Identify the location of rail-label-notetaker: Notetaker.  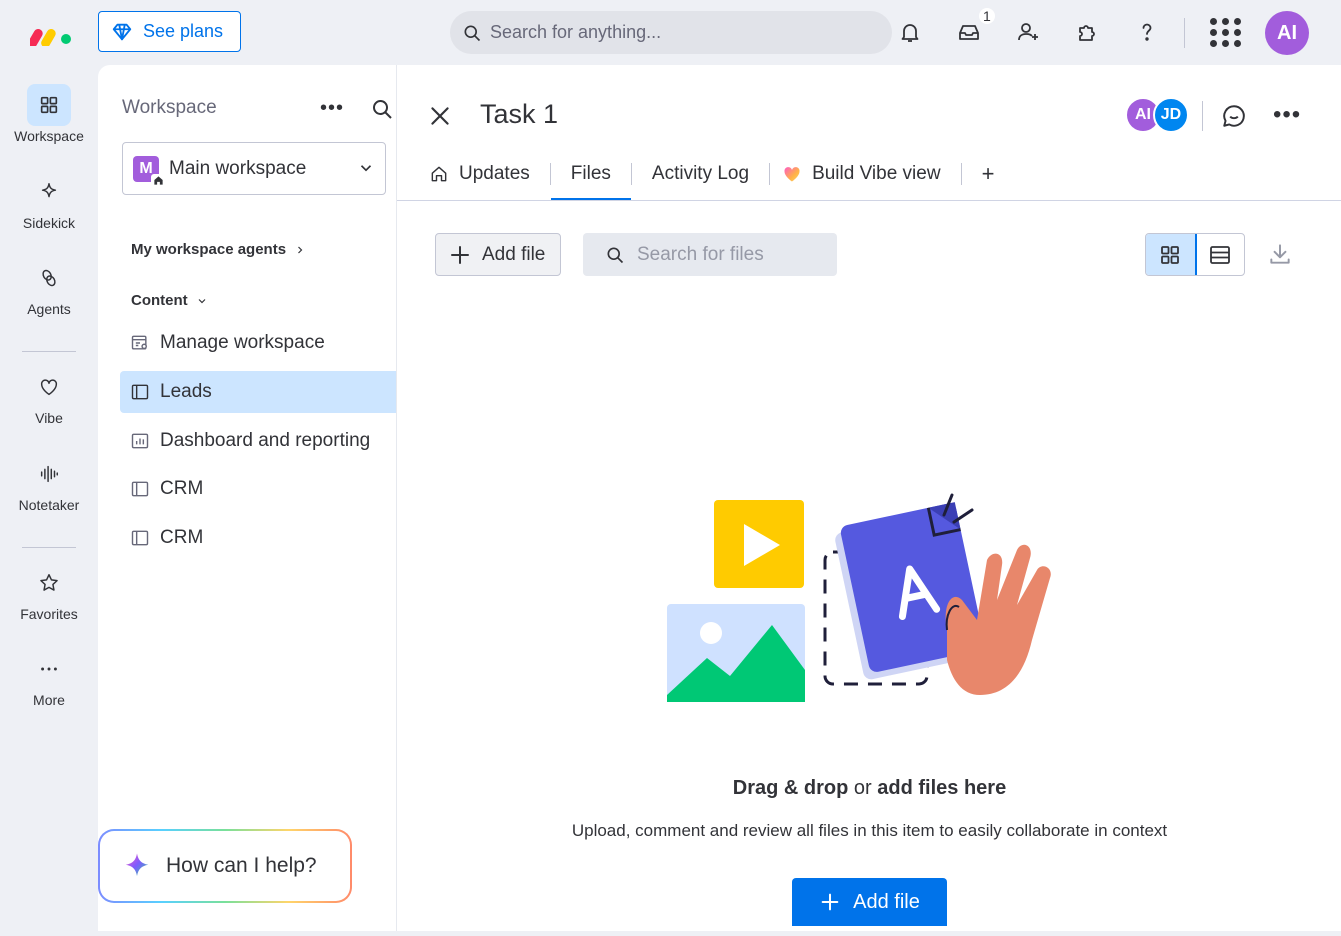
(49, 505).